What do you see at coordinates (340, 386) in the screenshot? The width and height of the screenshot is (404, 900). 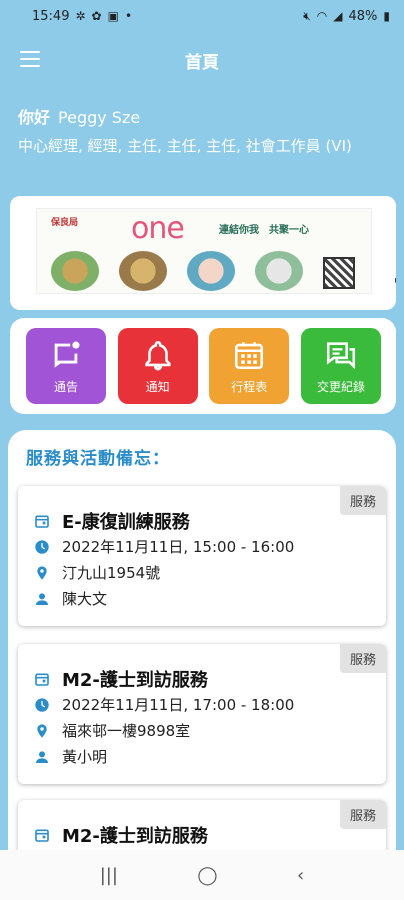 I see `shift-log-button-label: 交更紀錄` at bounding box center [340, 386].